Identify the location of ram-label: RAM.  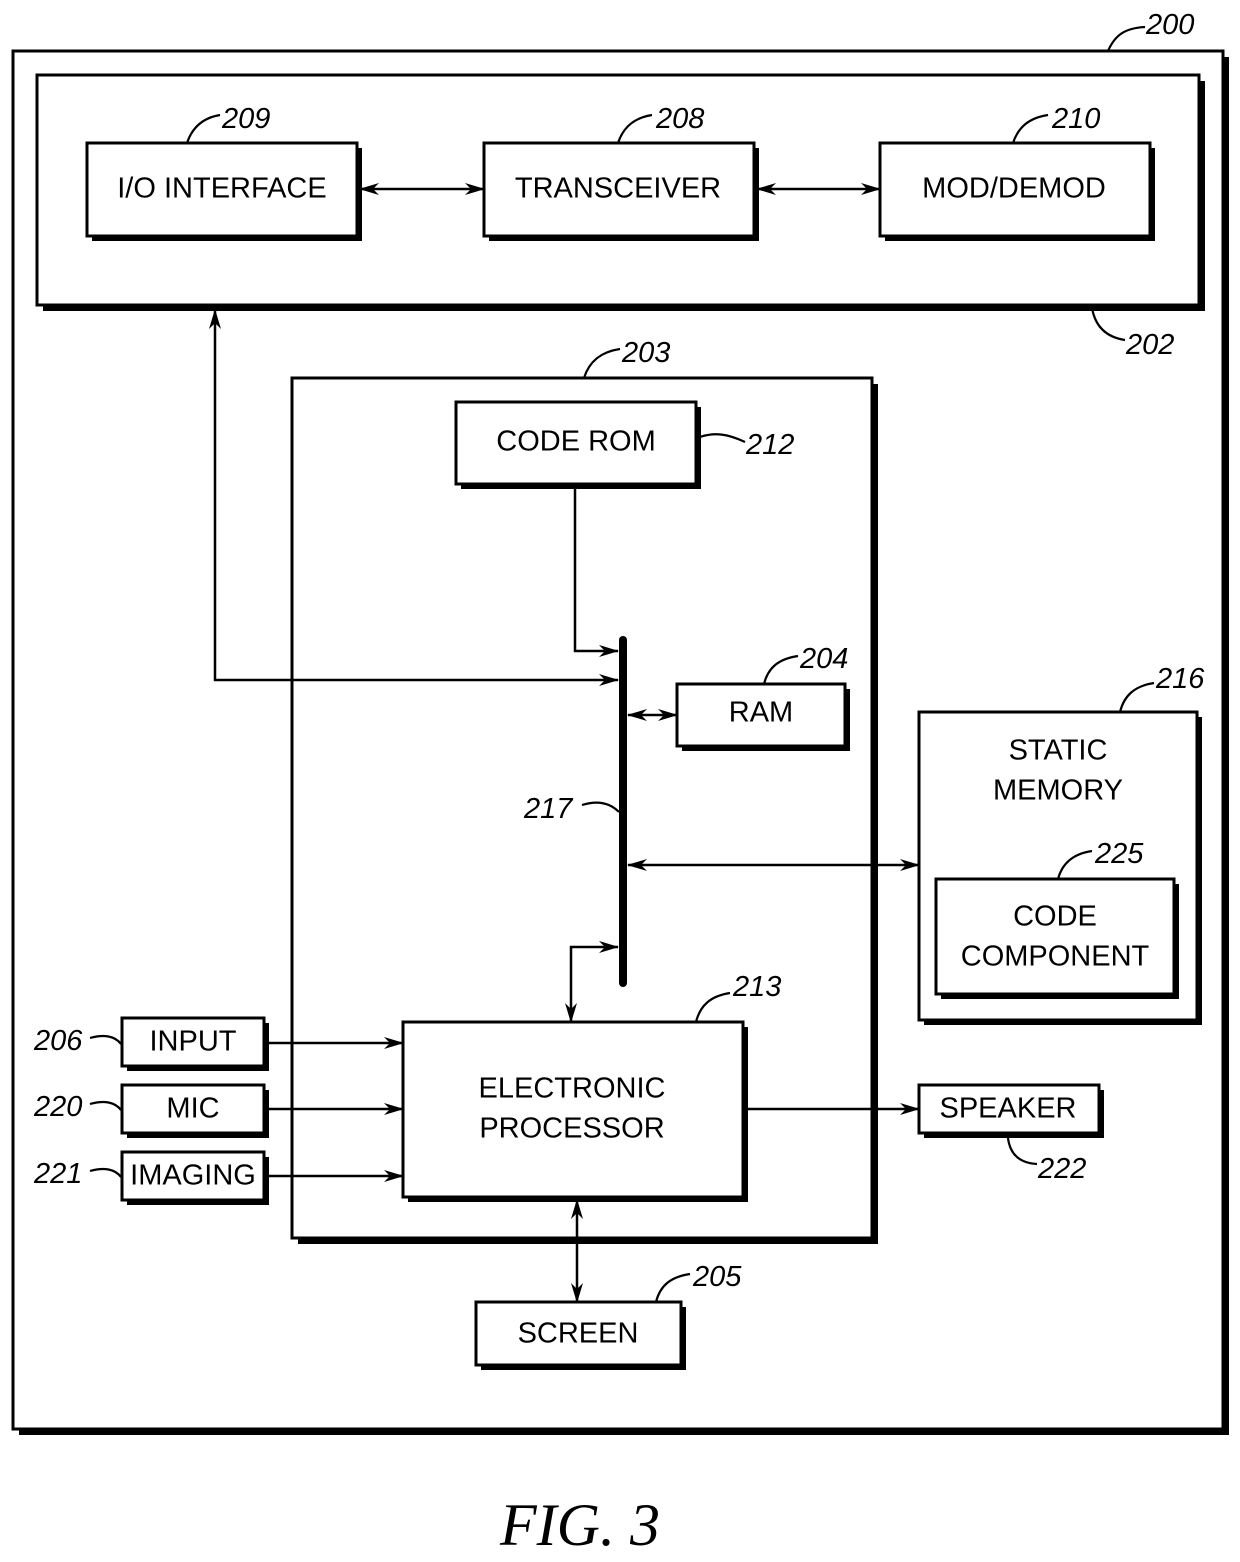
(761, 713).